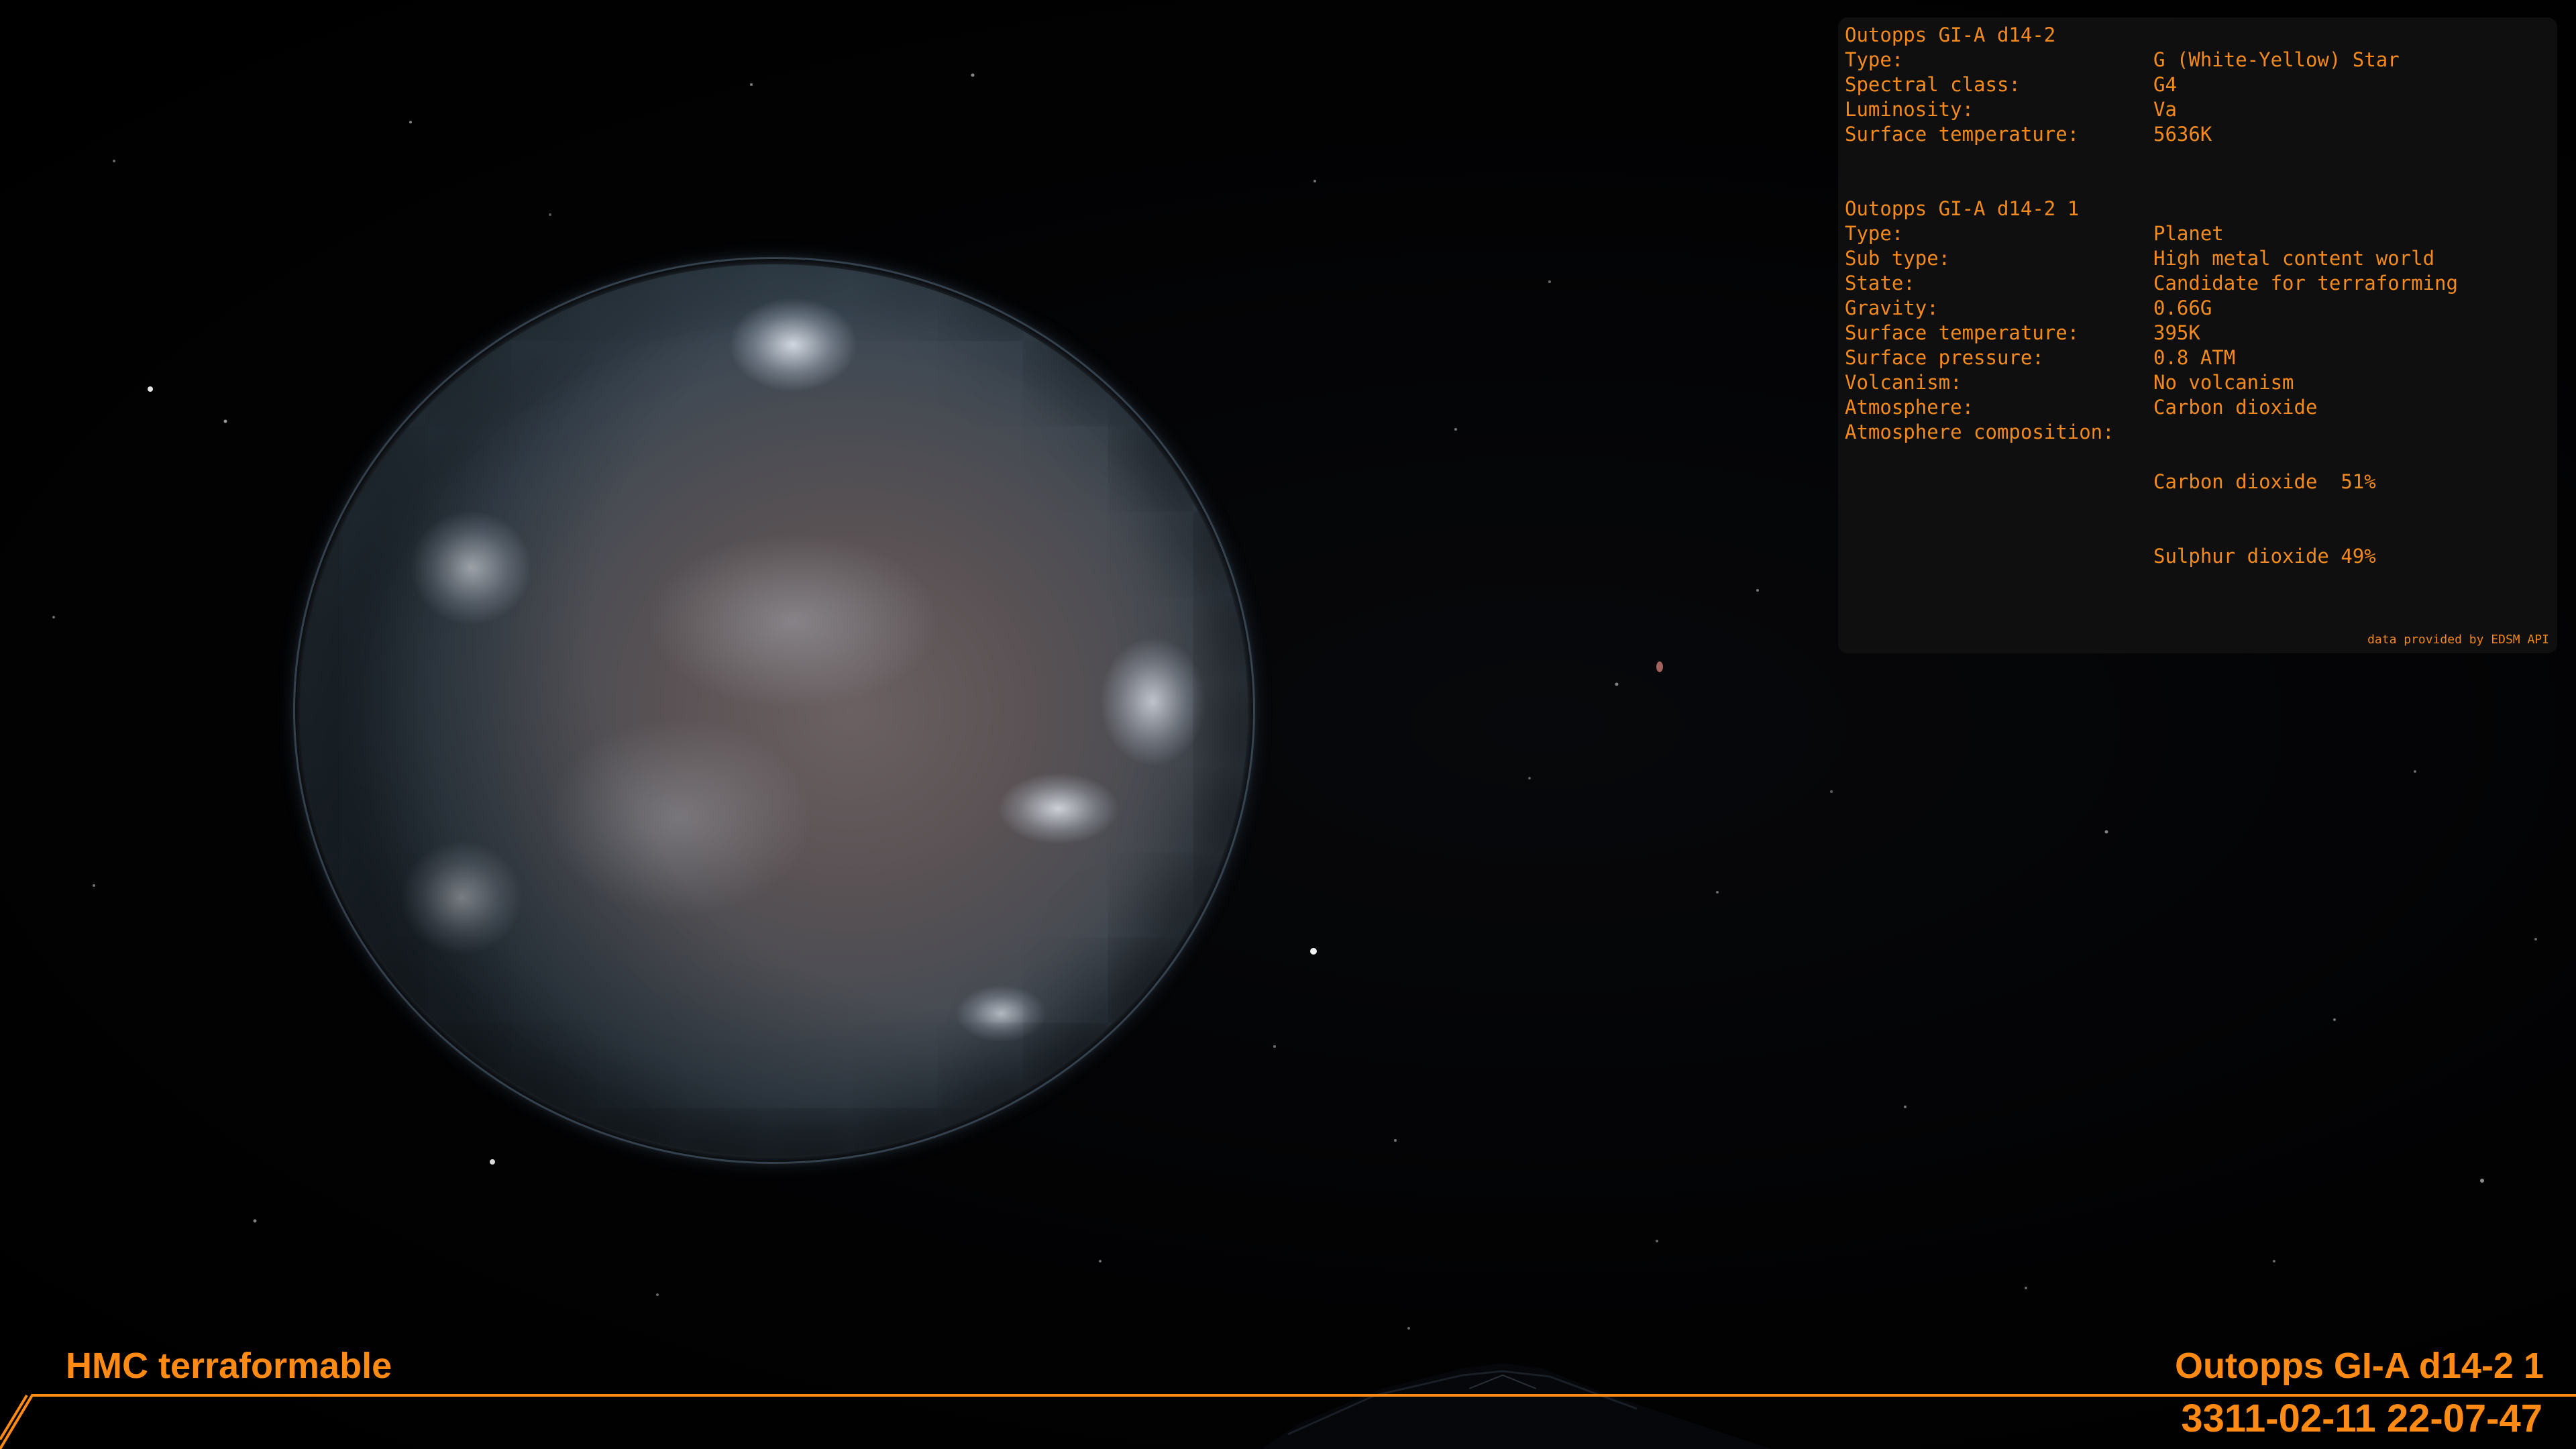 This screenshot has height=1449, width=2576. I want to click on star-luminosity-label: Luminosity:, so click(1909, 109).